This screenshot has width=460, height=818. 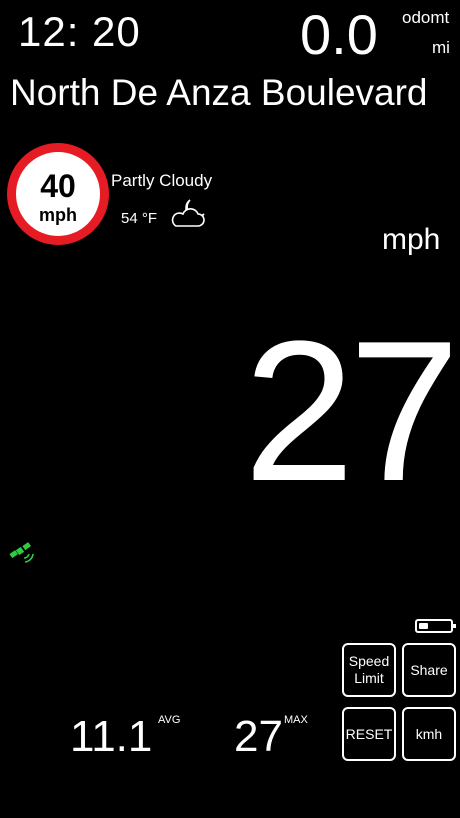 What do you see at coordinates (219, 92) in the screenshot?
I see `street-name: North De Anza Boulevard` at bounding box center [219, 92].